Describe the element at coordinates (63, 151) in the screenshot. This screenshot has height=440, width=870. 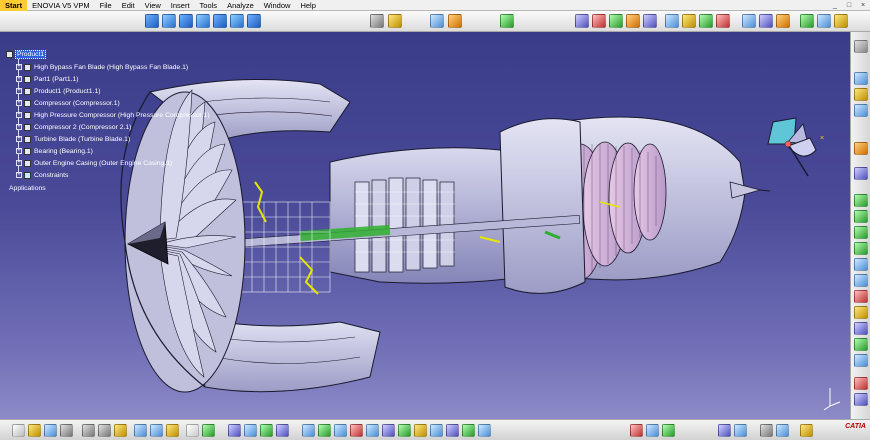
I see `tree-item-label: Bearing (Bearing.1)` at that location.